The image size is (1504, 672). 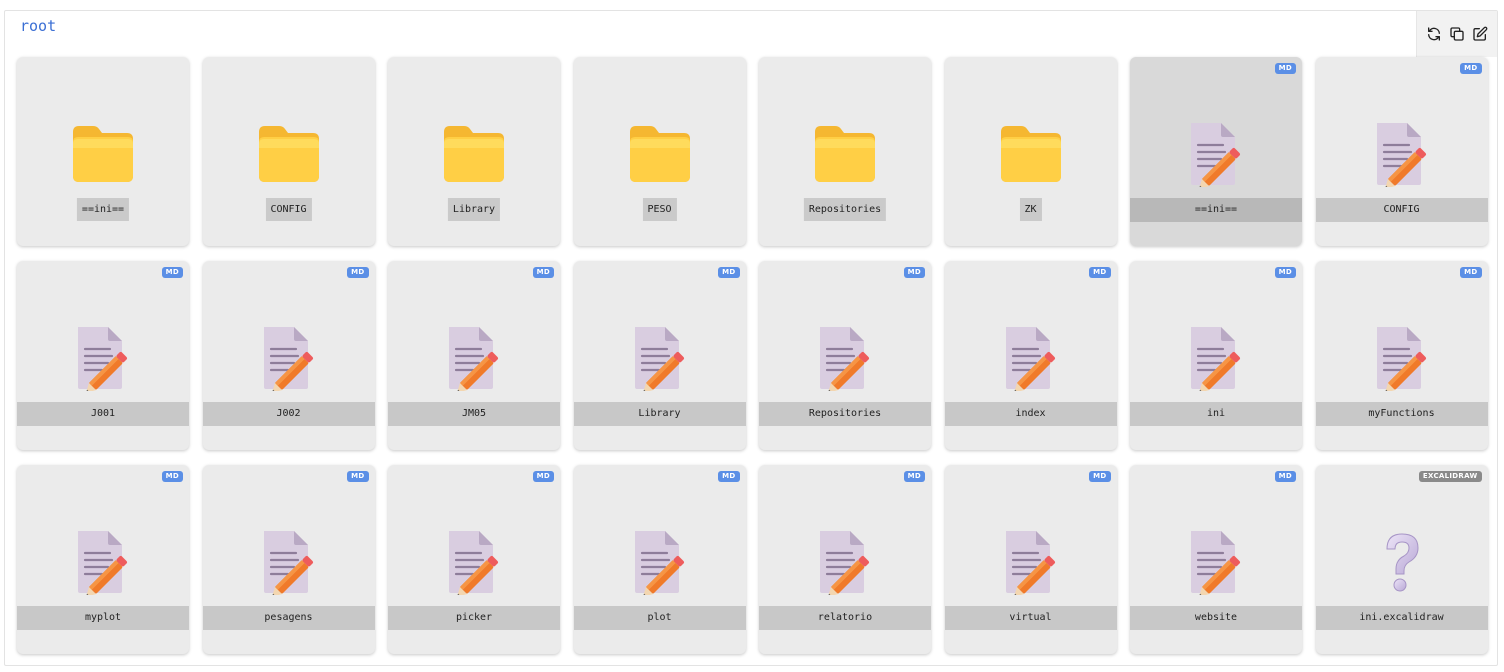 I want to click on item-label: J002, so click(x=288, y=414).